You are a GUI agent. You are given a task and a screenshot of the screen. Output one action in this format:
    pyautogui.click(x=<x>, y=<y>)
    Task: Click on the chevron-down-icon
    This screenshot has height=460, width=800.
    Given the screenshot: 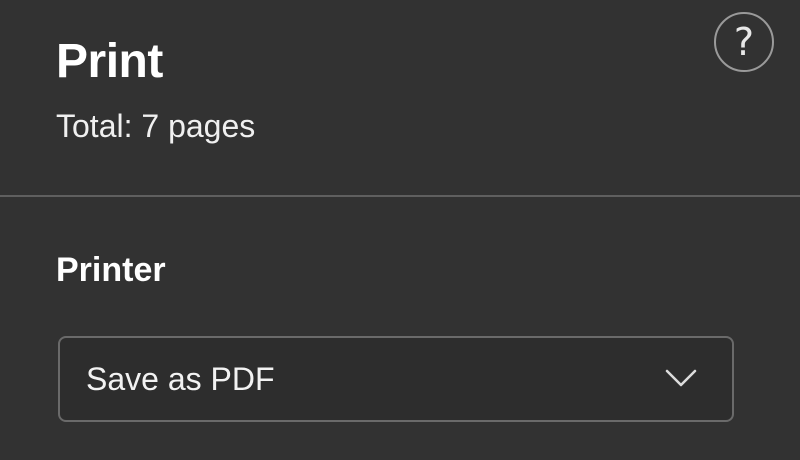 What is the action you would take?
    pyautogui.click(x=681, y=378)
    